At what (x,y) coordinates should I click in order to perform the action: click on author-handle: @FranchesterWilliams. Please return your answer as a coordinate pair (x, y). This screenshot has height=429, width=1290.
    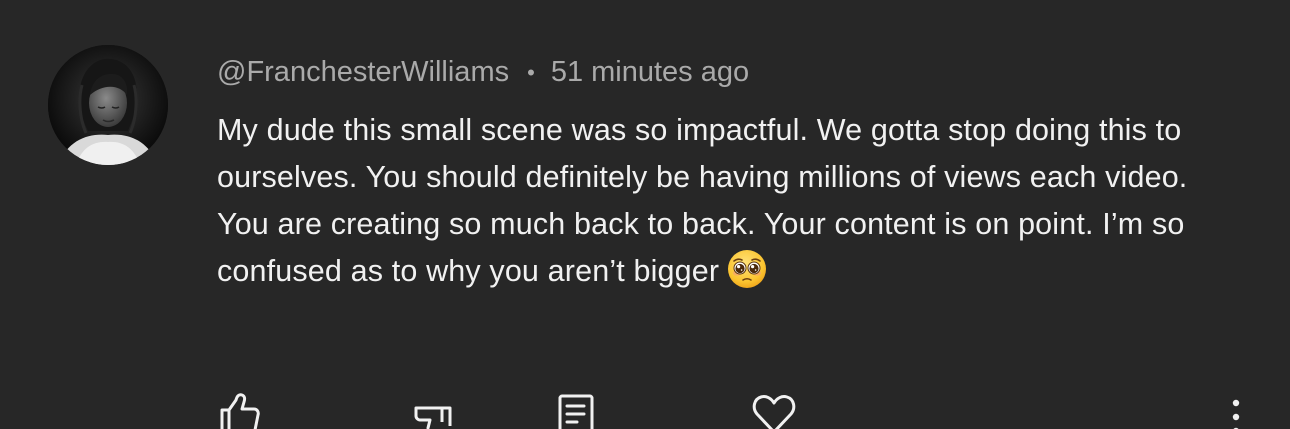
    Looking at the image, I should click on (363, 72).